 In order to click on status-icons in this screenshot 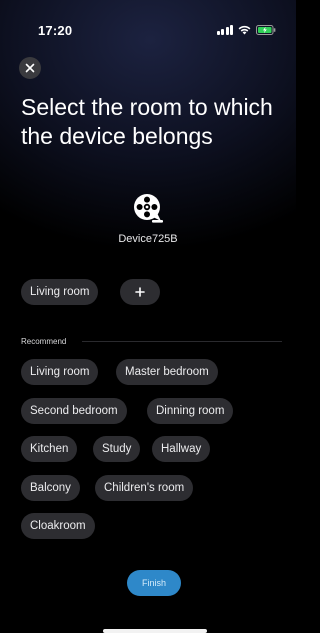, I will do `click(246, 30)`.